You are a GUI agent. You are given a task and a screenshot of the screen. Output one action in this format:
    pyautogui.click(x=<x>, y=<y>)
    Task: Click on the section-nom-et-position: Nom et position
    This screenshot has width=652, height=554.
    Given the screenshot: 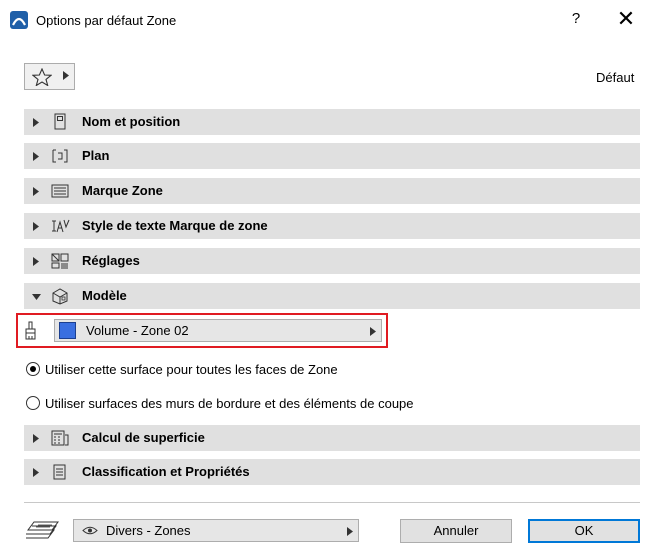 What is the action you would take?
    pyautogui.click(x=332, y=122)
    